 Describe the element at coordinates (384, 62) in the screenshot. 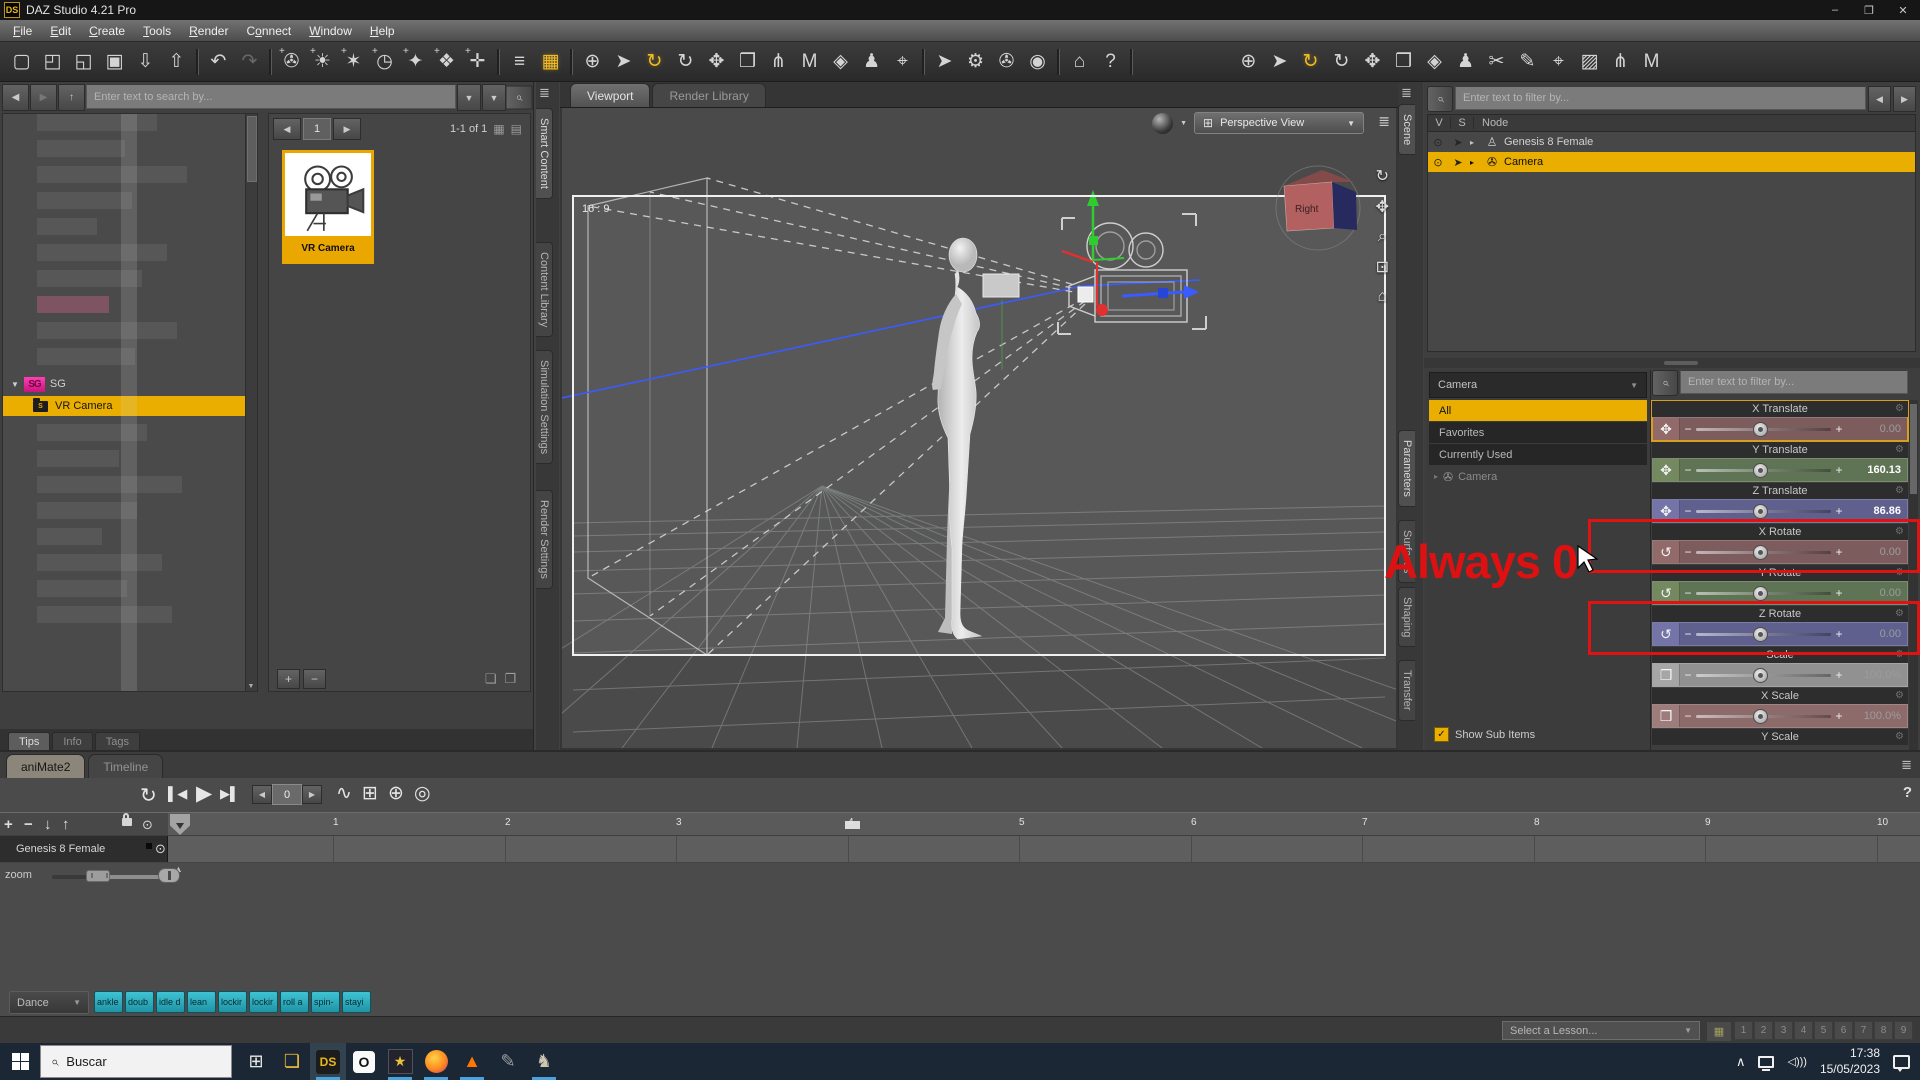

I see `new-linear-light-icon: ◷ +` at that location.